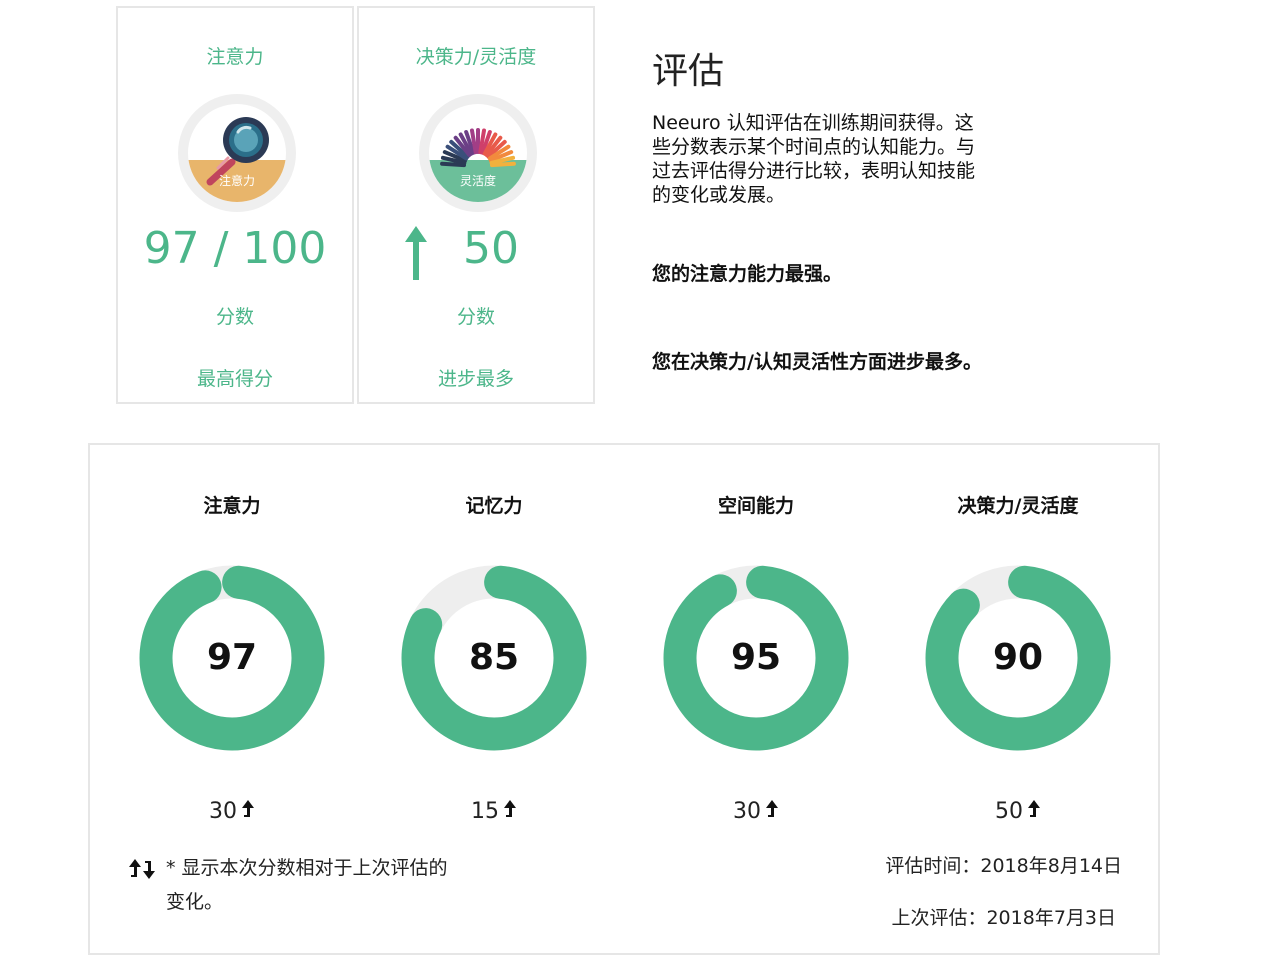 This screenshot has width=1280, height=960. I want to click on improved-score: 50, so click(491, 248).